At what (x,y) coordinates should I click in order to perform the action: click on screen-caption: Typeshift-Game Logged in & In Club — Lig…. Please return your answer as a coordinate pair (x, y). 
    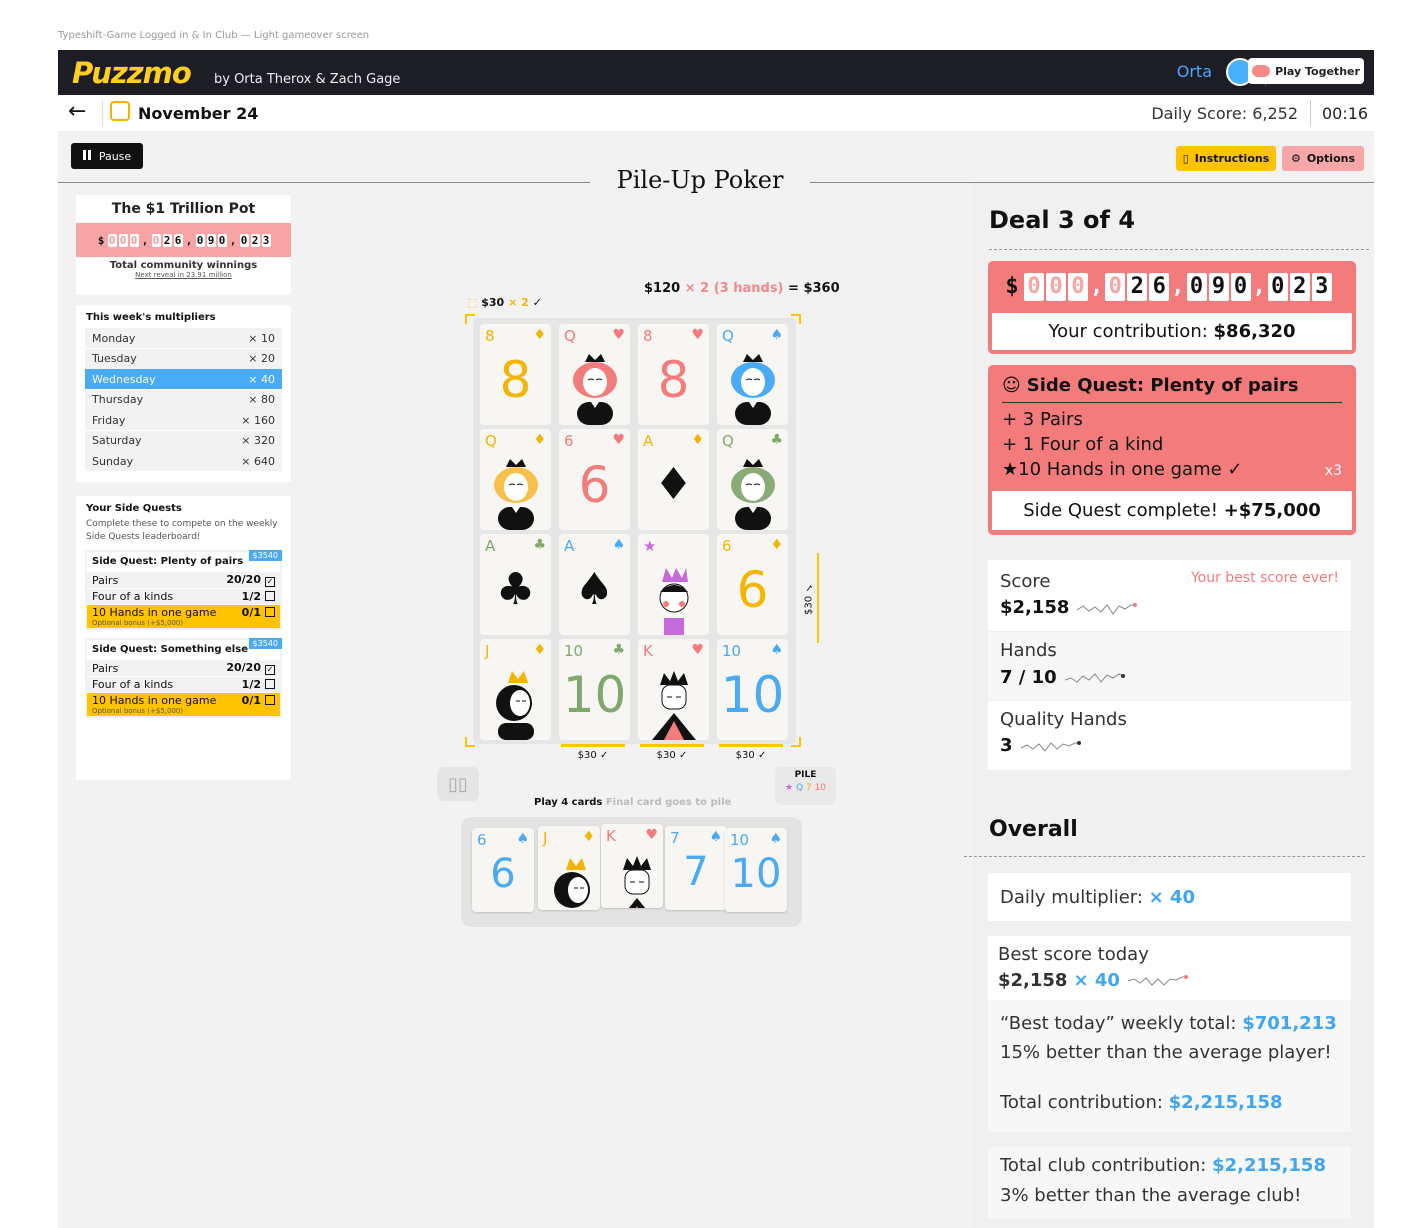
    Looking at the image, I should click on (214, 35).